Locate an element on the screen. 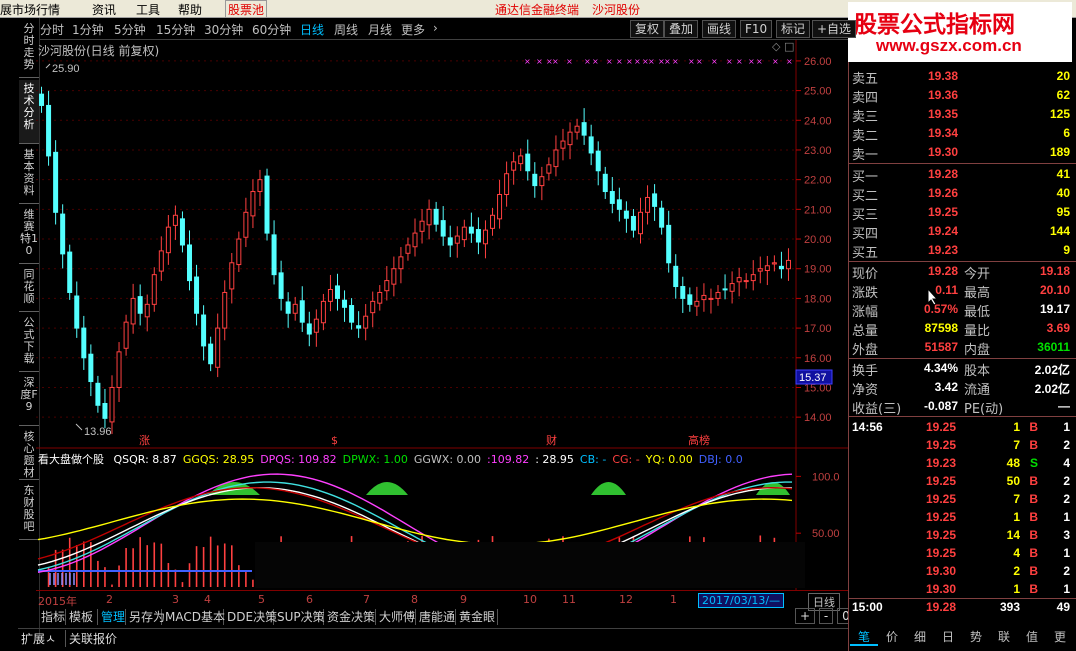  bottom-tab: 黄金眼 is located at coordinates (477, 617).